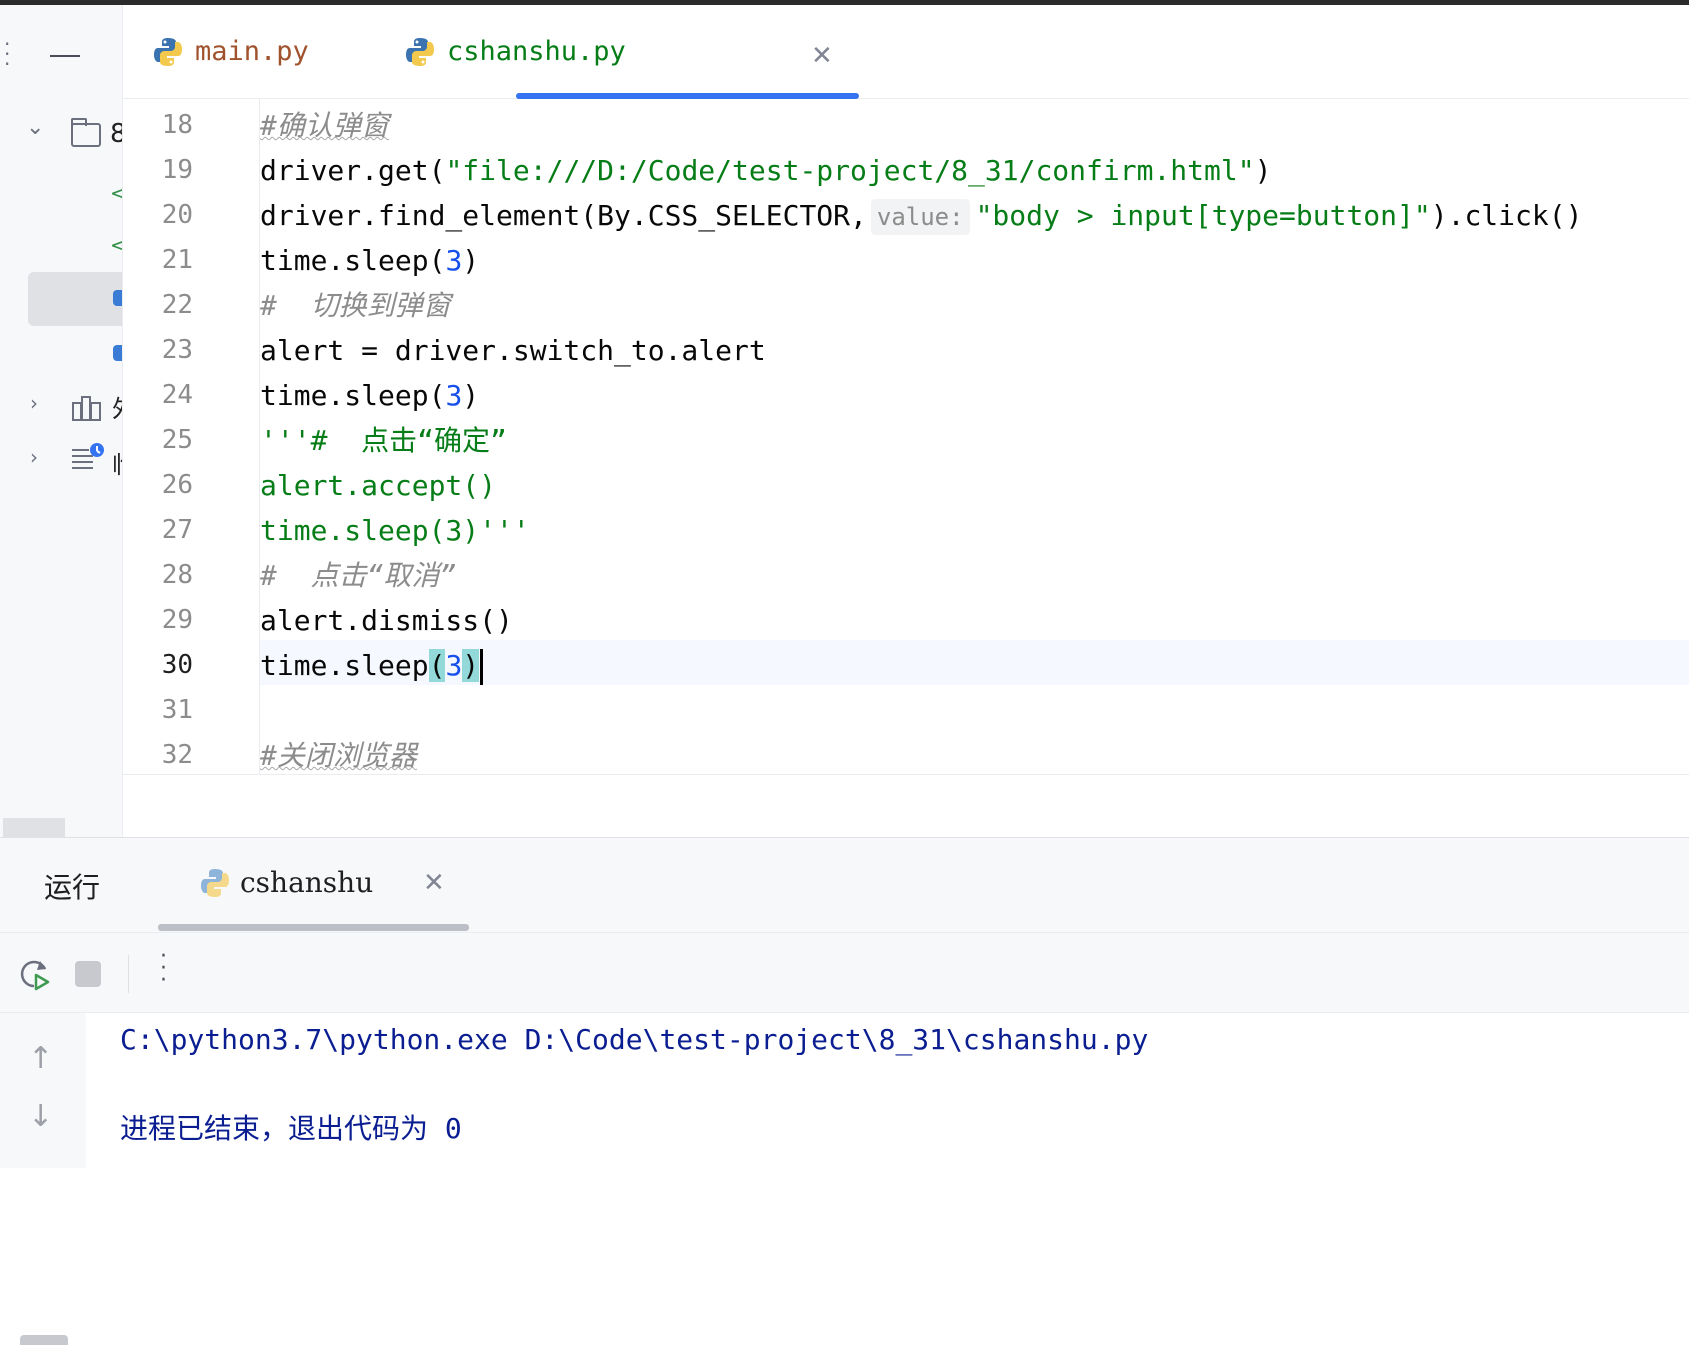  Describe the element at coordinates (358, 575) in the screenshot. I see `comment: # 点击“取消”` at that location.